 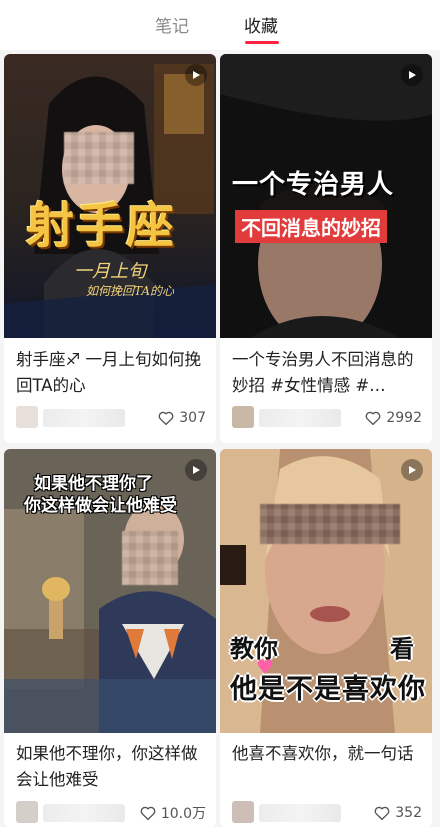 What do you see at coordinates (100, 506) in the screenshot?
I see `cover-subheadline-text: 你这样做会让他难受` at bounding box center [100, 506].